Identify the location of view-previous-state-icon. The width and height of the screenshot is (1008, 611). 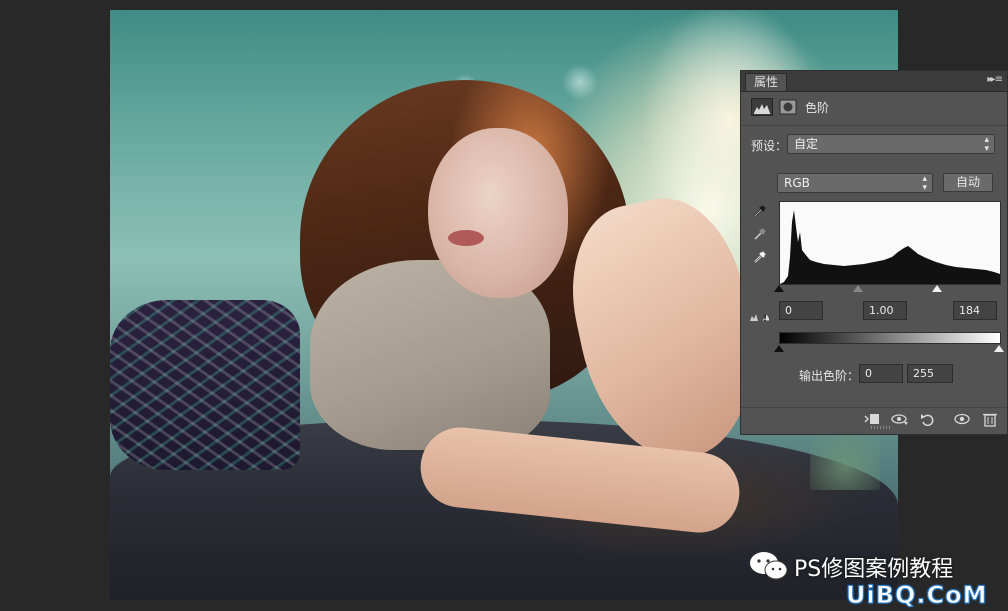
(900, 419).